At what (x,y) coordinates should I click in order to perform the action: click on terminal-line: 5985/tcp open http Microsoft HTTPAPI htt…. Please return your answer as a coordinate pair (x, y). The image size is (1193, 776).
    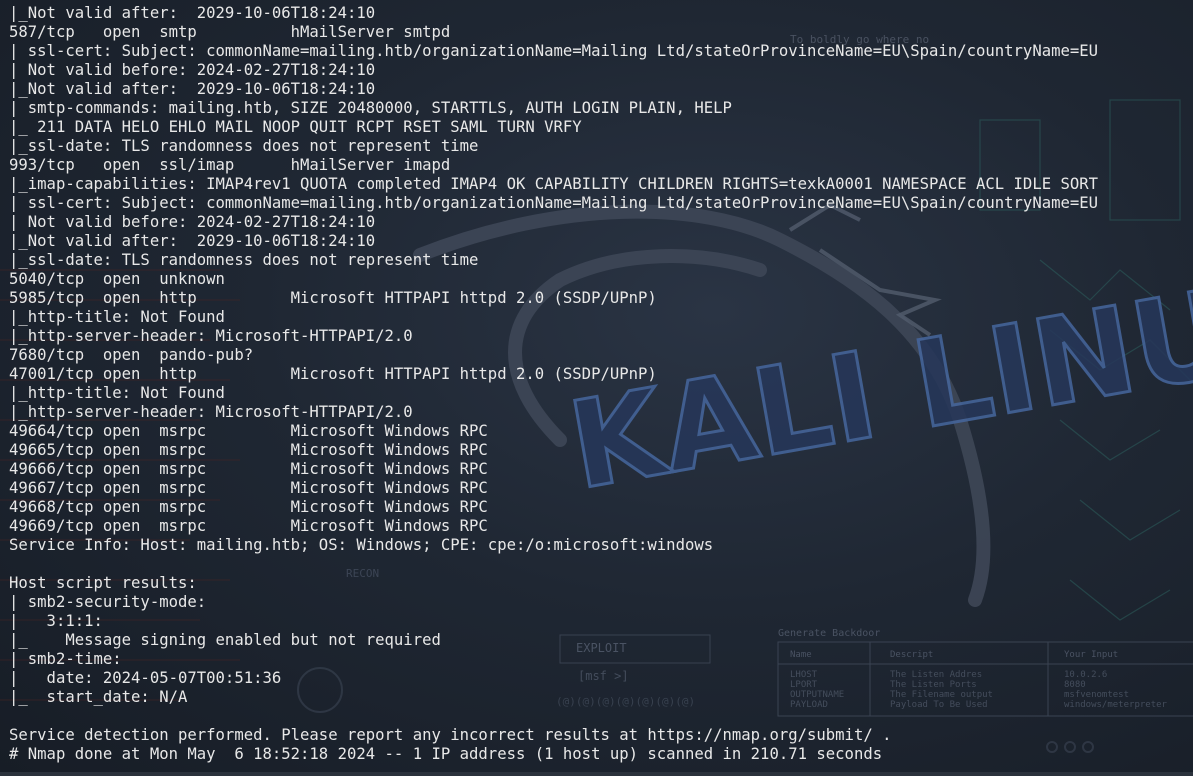
    Looking at the image, I should click on (333, 298).